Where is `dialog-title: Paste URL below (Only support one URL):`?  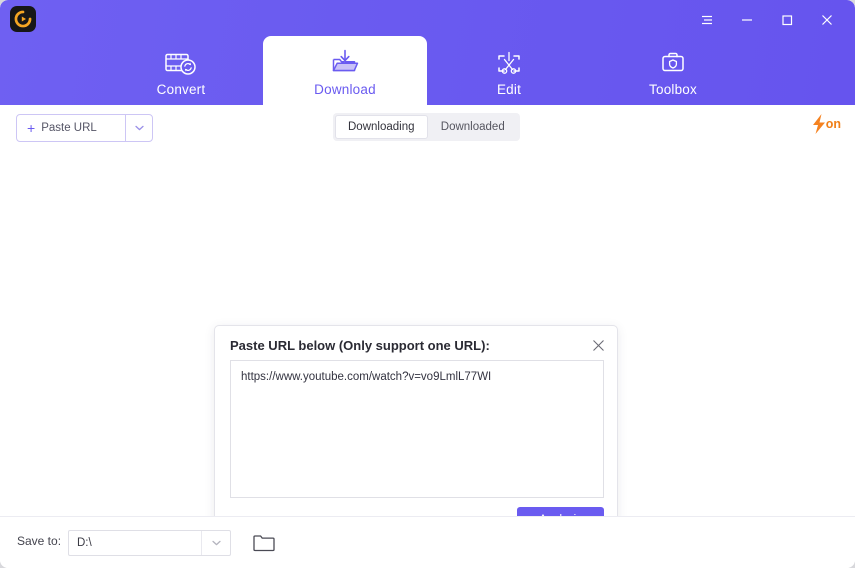
dialog-title: Paste URL below (Only support one URL): is located at coordinates (360, 345).